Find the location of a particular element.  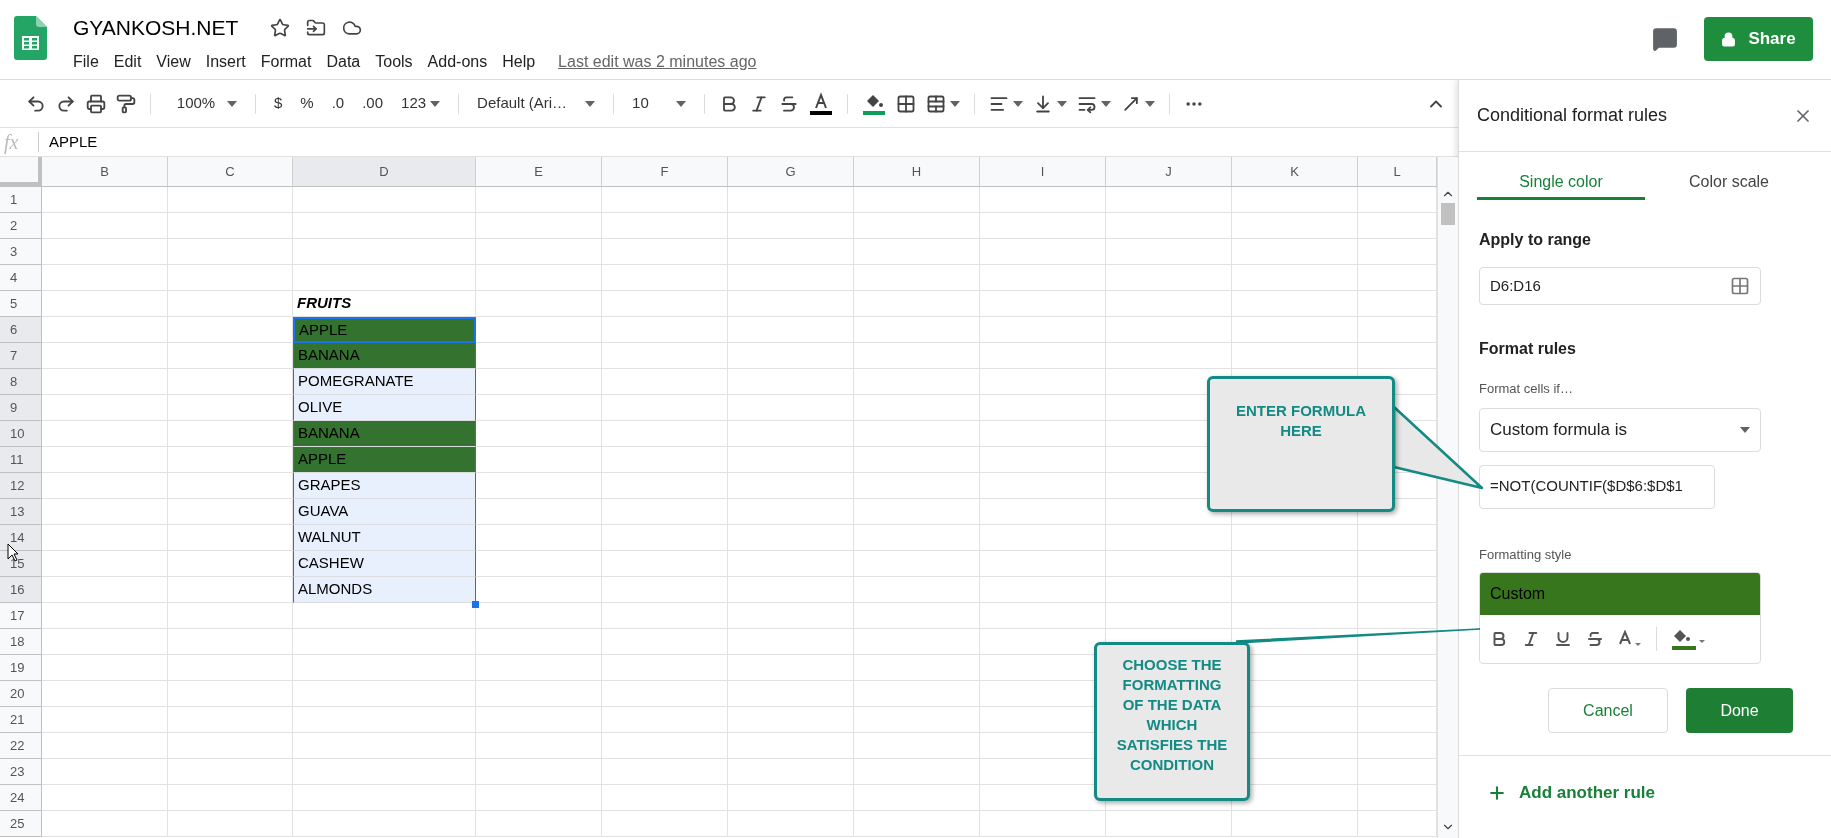

menu-item: View is located at coordinates (173, 61).